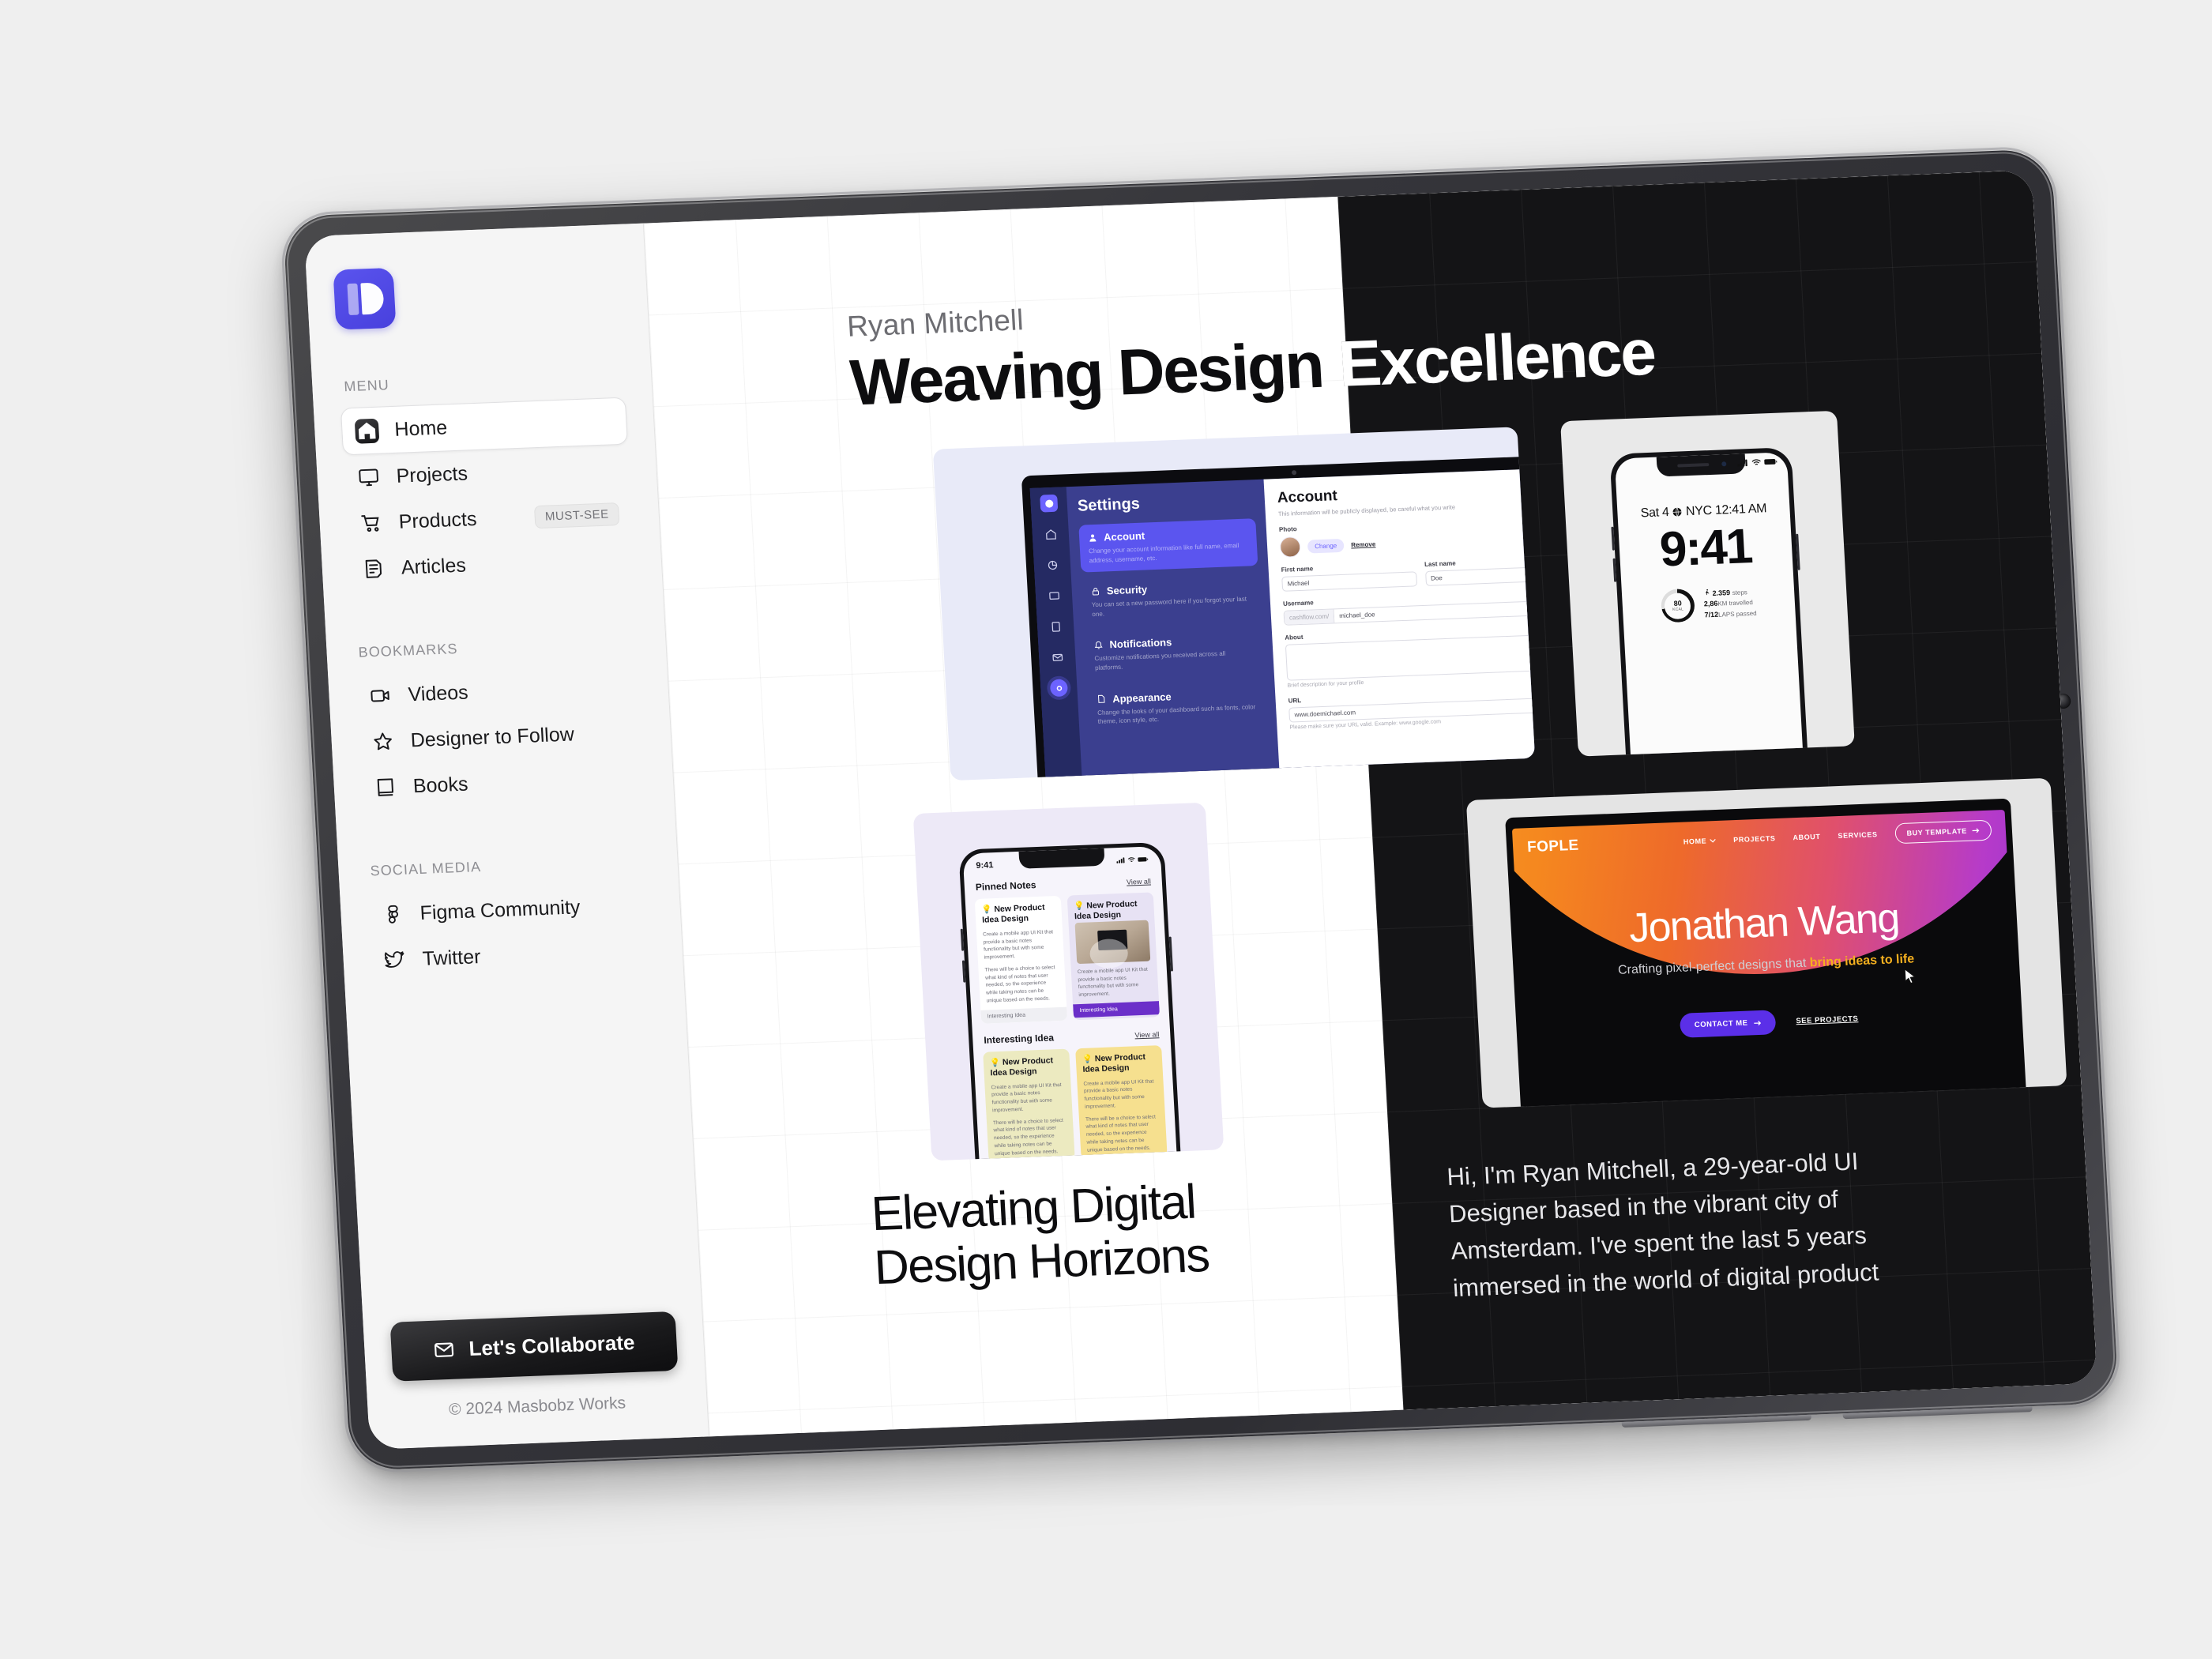 The image size is (2212, 1659). Describe the element at coordinates (1072, 1037) in the screenshot. I see `interesting-idea-header: Interesting Idea View all` at that location.